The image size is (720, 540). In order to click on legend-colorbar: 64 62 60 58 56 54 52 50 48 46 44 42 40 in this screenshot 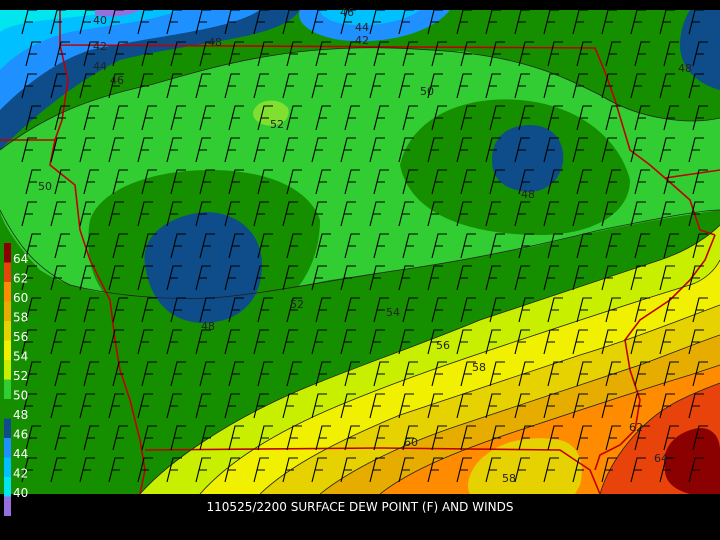, I will do `click(16, 379)`.